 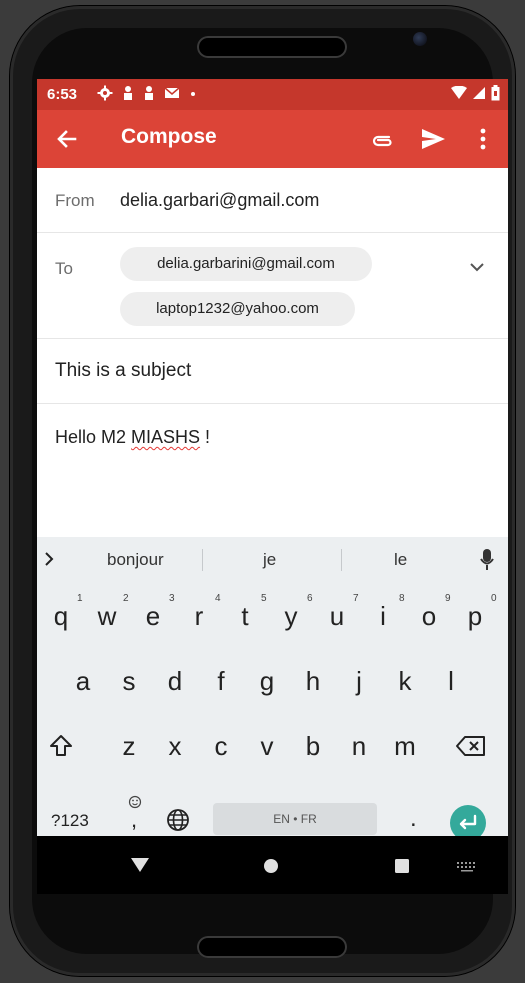 I want to click on nav-recents-icon, so click(x=402, y=866).